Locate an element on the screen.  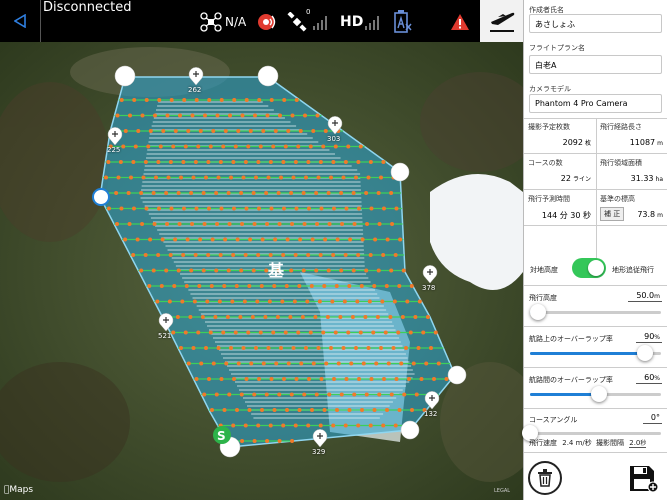
course-angle-slider is located at coordinates (591, 433).